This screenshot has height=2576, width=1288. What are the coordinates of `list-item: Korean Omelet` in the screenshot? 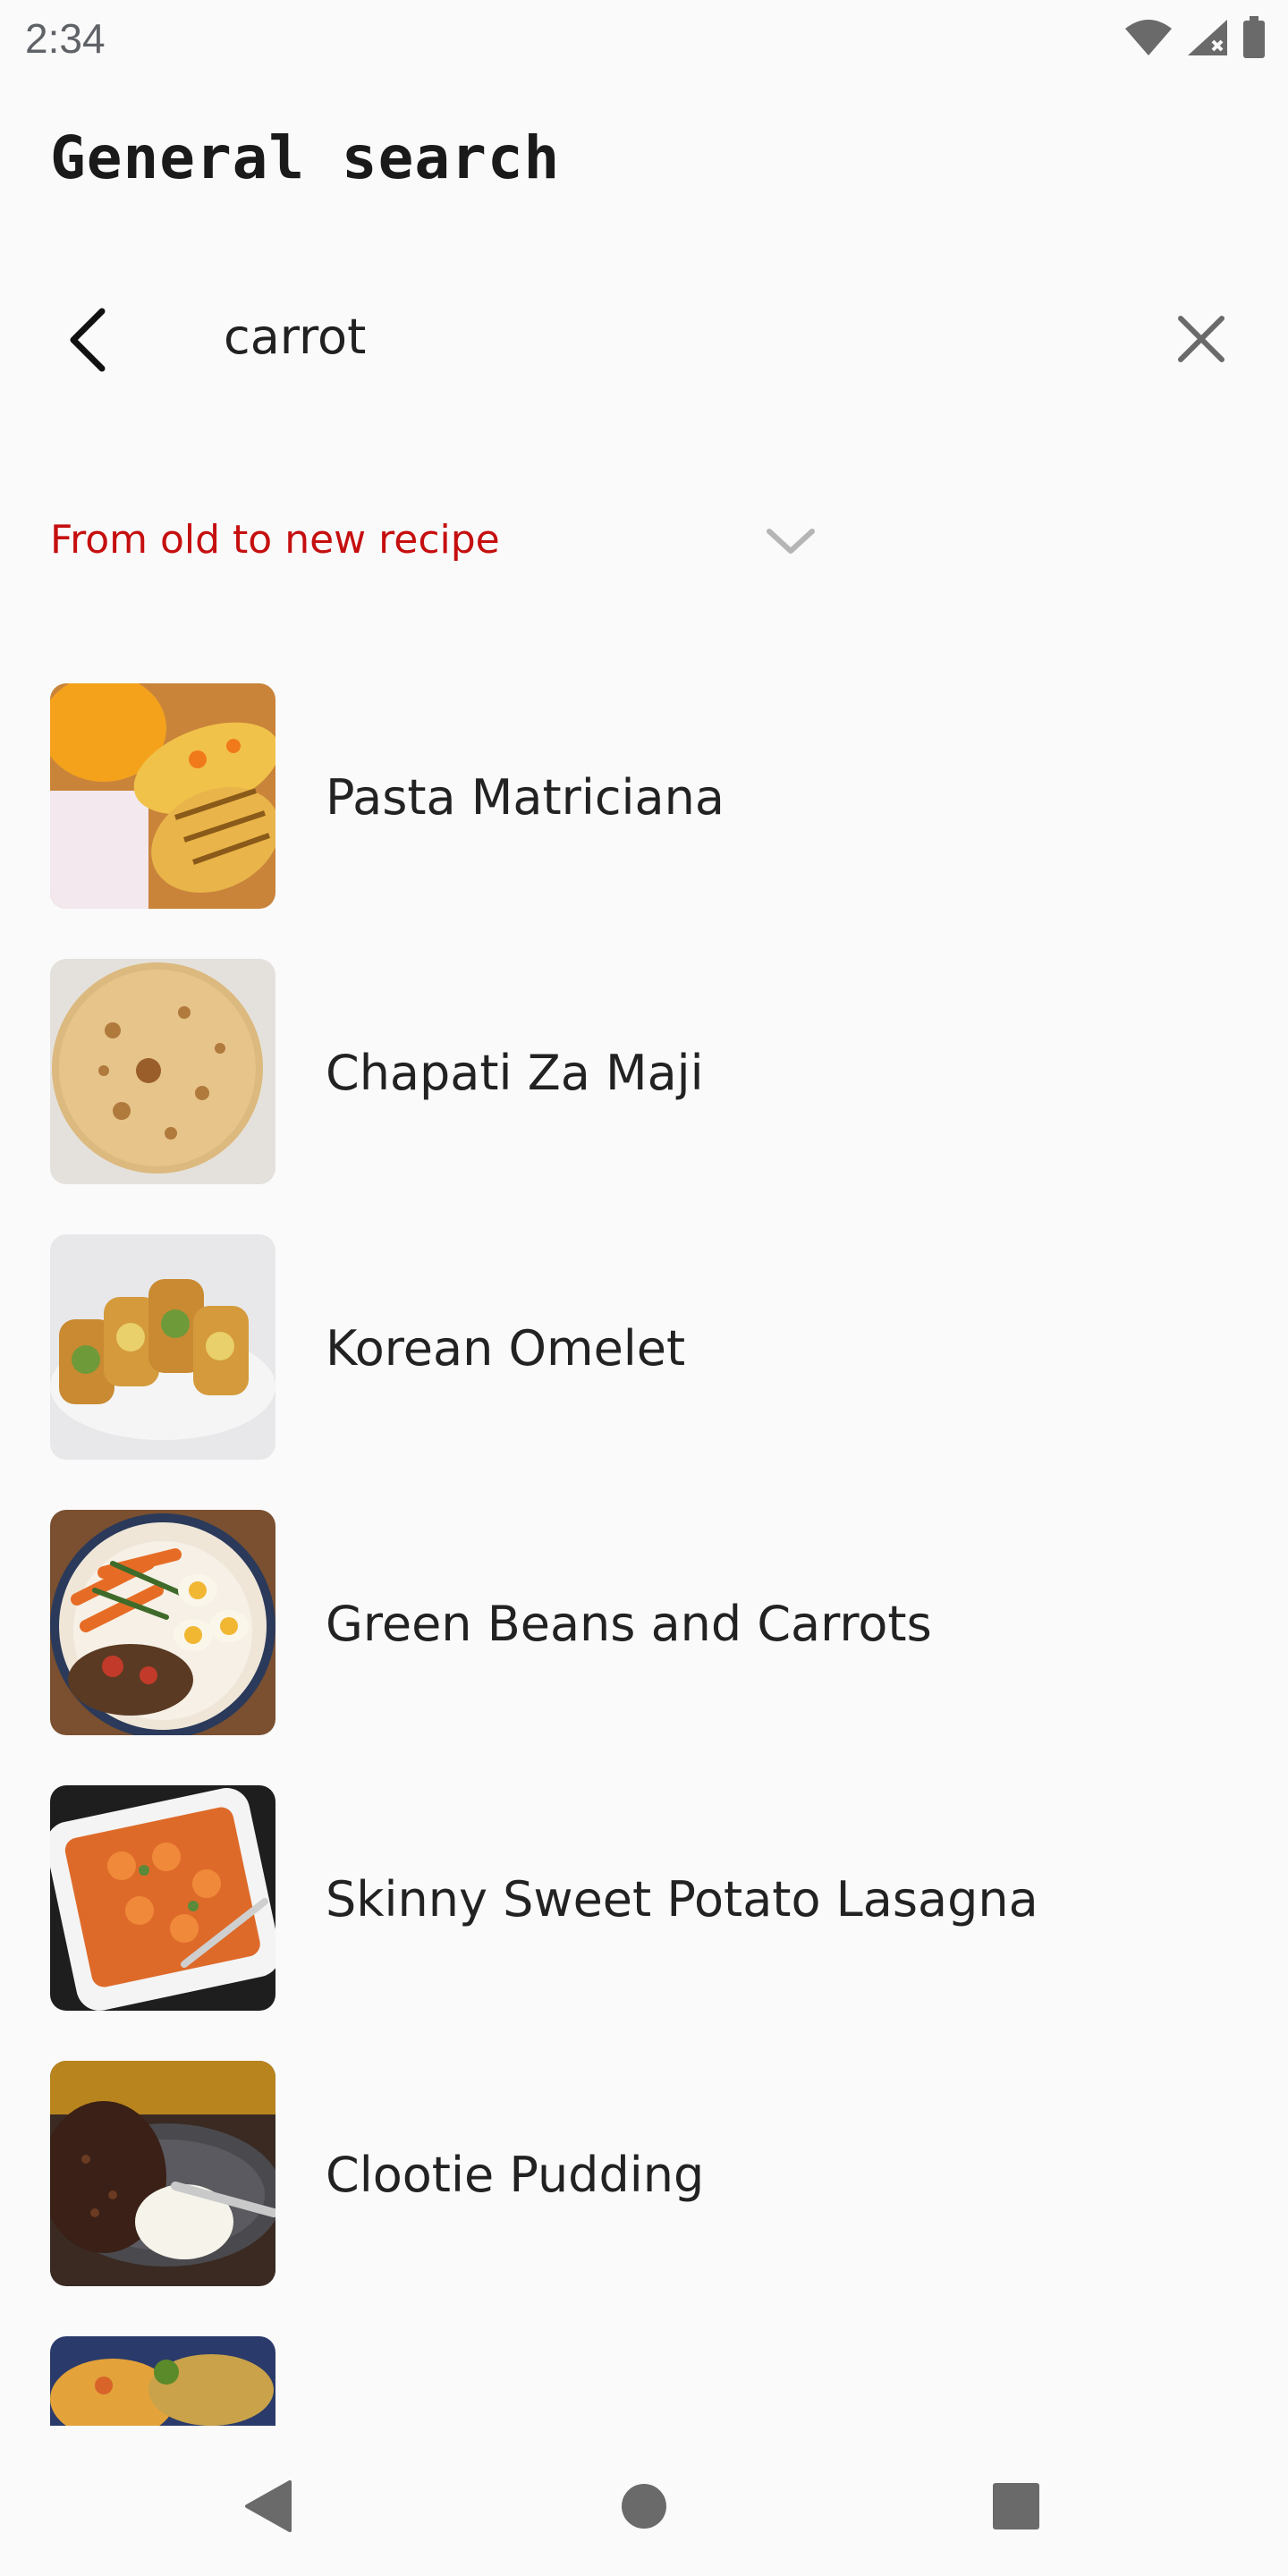 It's located at (644, 1372).